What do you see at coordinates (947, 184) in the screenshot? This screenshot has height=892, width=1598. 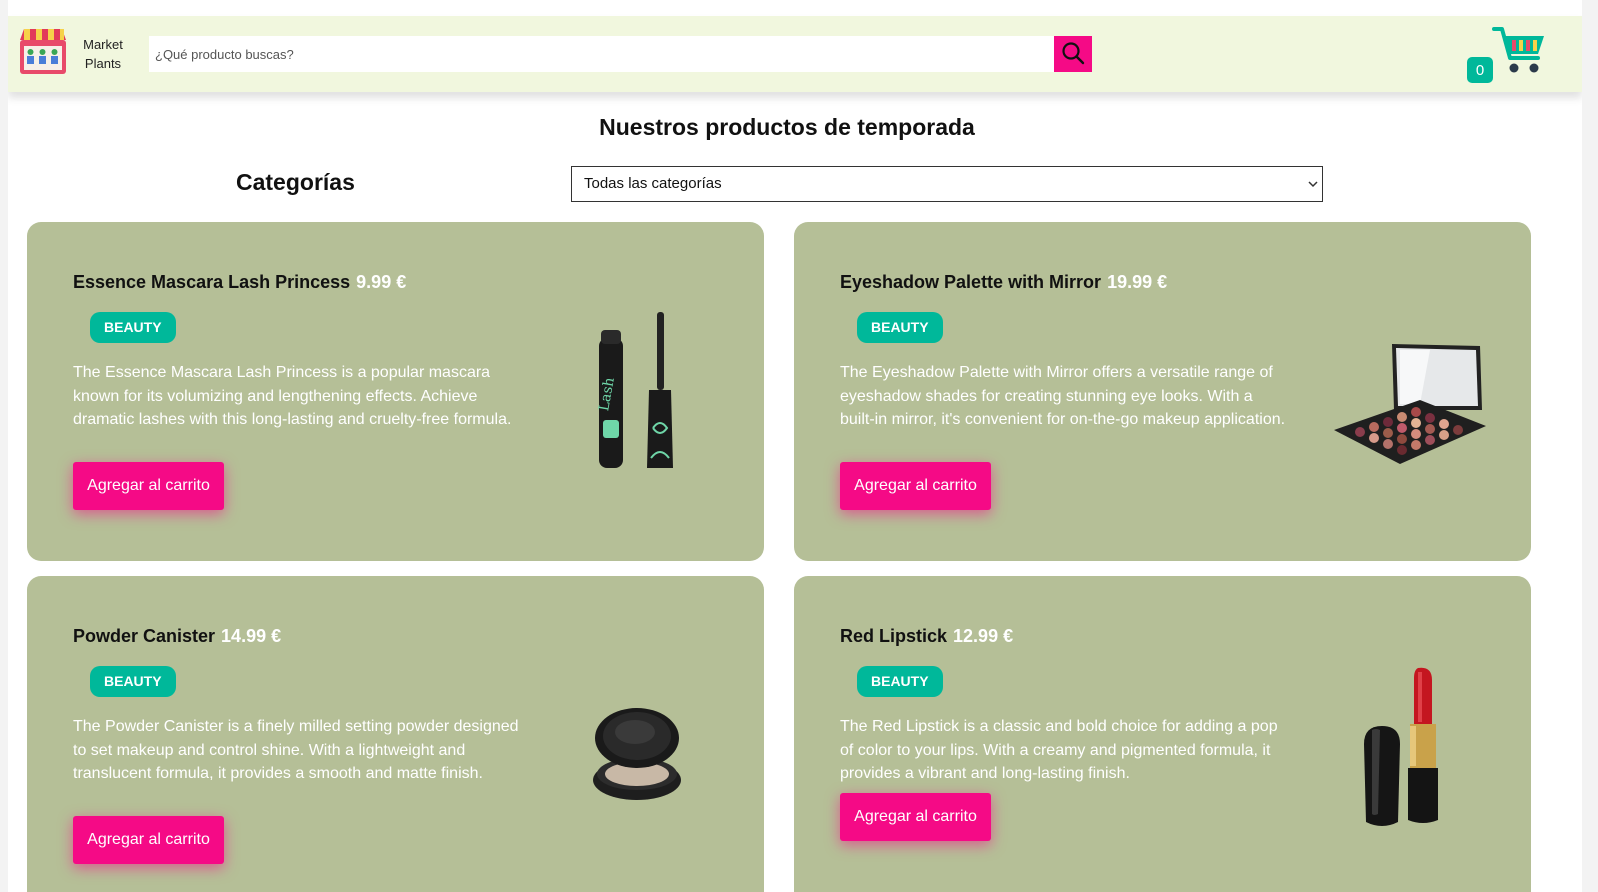 I see `category-select: Todas las categorías` at bounding box center [947, 184].